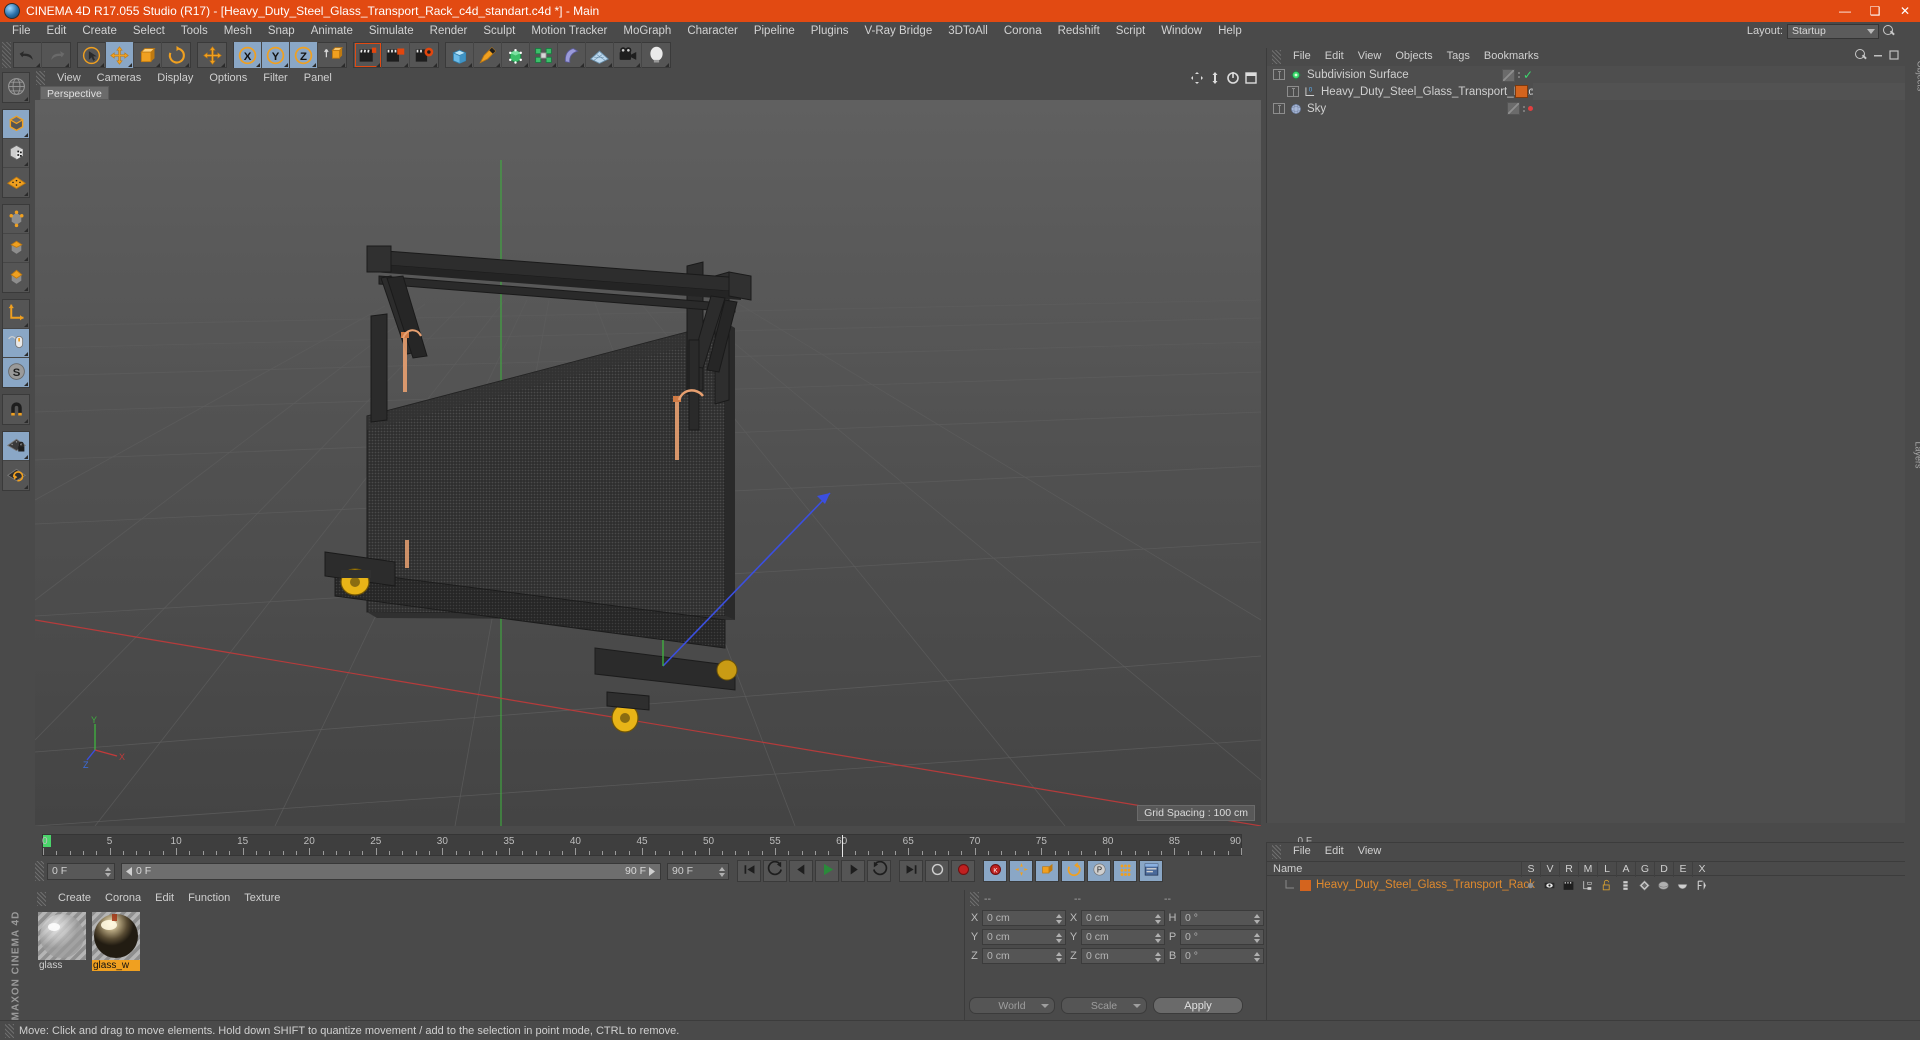 The height and width of the screenshot is (1040, 1920). What do you see at coordinates (1370, 56) in the screenshot?
I see `object-manager-menu-view: View` at bounding box center [1370, 56].